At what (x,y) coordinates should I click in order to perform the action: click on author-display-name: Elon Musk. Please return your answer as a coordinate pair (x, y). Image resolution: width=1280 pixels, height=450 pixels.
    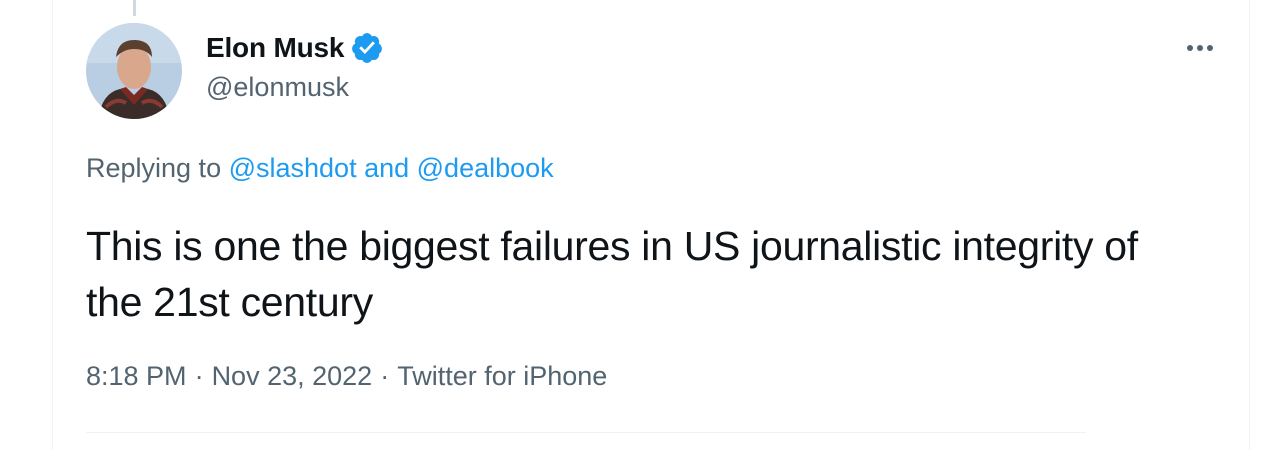
    Looking at the image, I should click on (275, 48).